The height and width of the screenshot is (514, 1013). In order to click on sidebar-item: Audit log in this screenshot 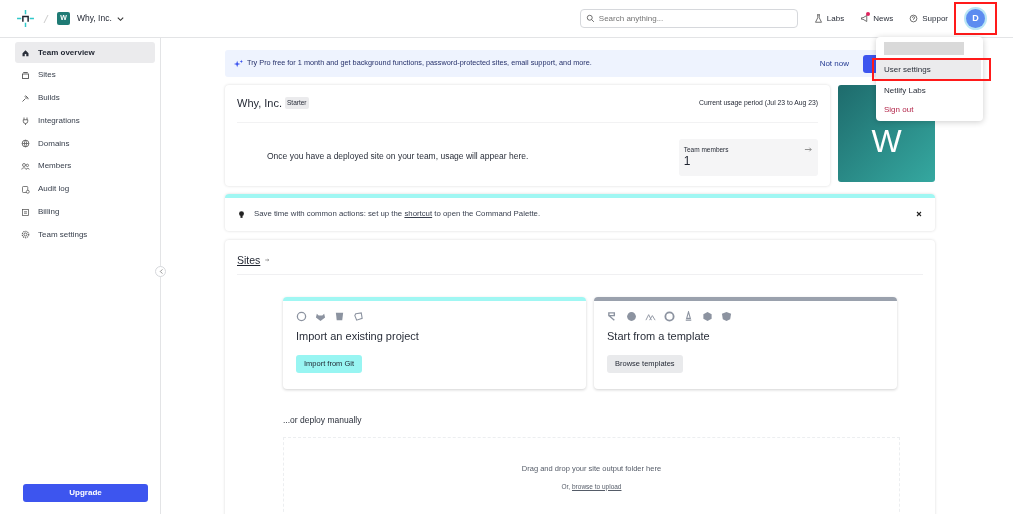, I will do `click(85, 189)`.